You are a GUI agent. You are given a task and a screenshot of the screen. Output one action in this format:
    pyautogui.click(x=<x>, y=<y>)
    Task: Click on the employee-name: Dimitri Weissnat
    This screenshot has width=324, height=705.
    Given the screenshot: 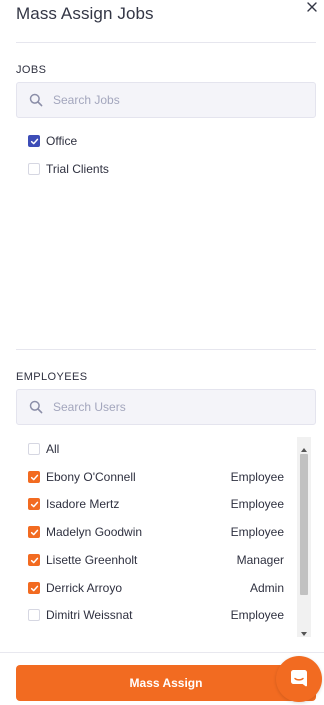 What is the action you would take?
    pyautogui.click(x=89, y=615)
    